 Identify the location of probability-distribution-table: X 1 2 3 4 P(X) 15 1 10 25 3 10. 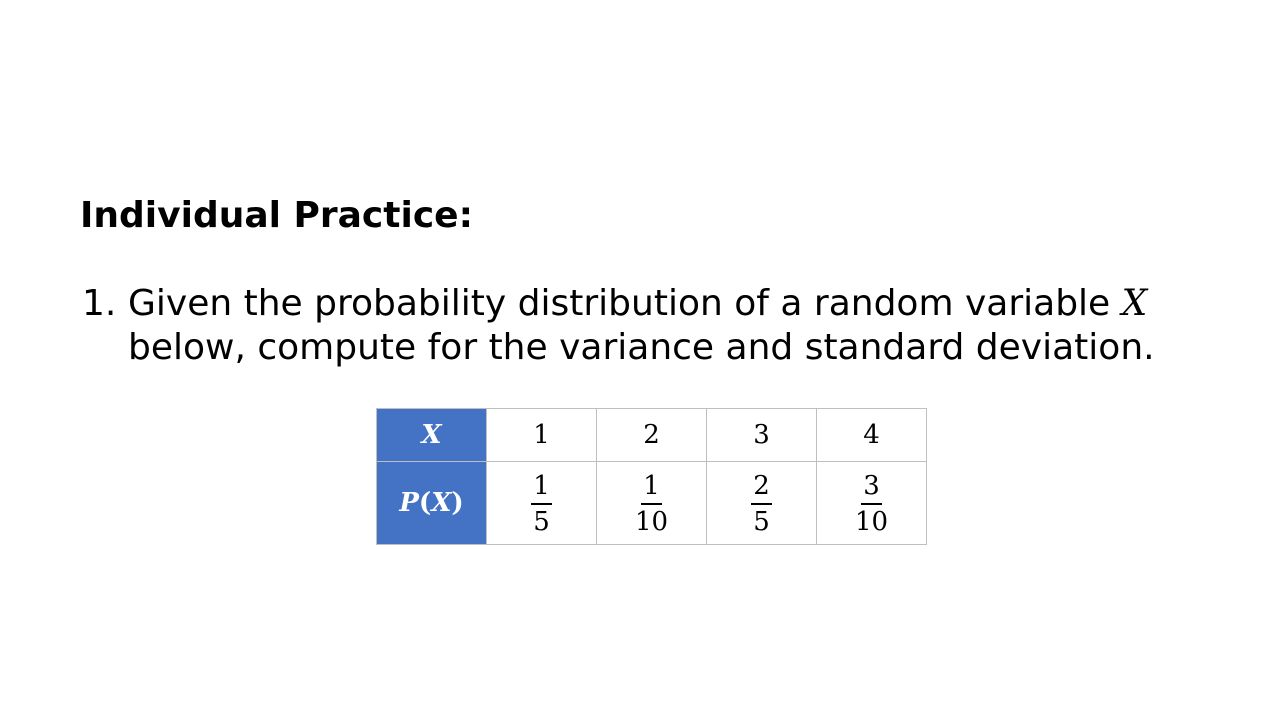
(651, 476).